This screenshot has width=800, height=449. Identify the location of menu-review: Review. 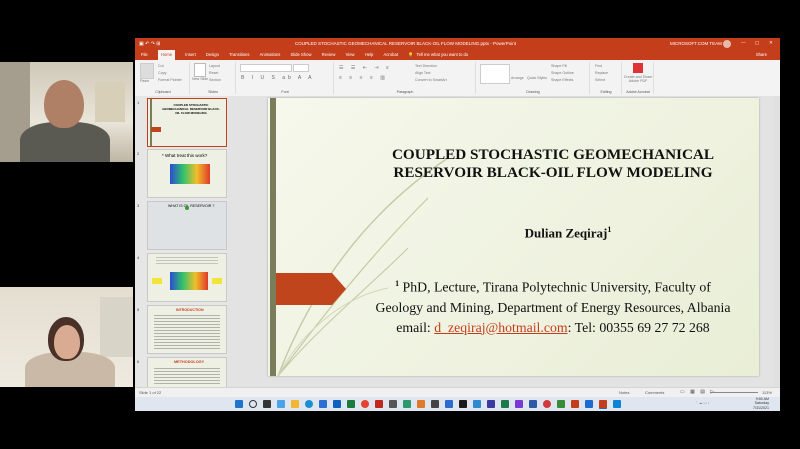
(329, 55).